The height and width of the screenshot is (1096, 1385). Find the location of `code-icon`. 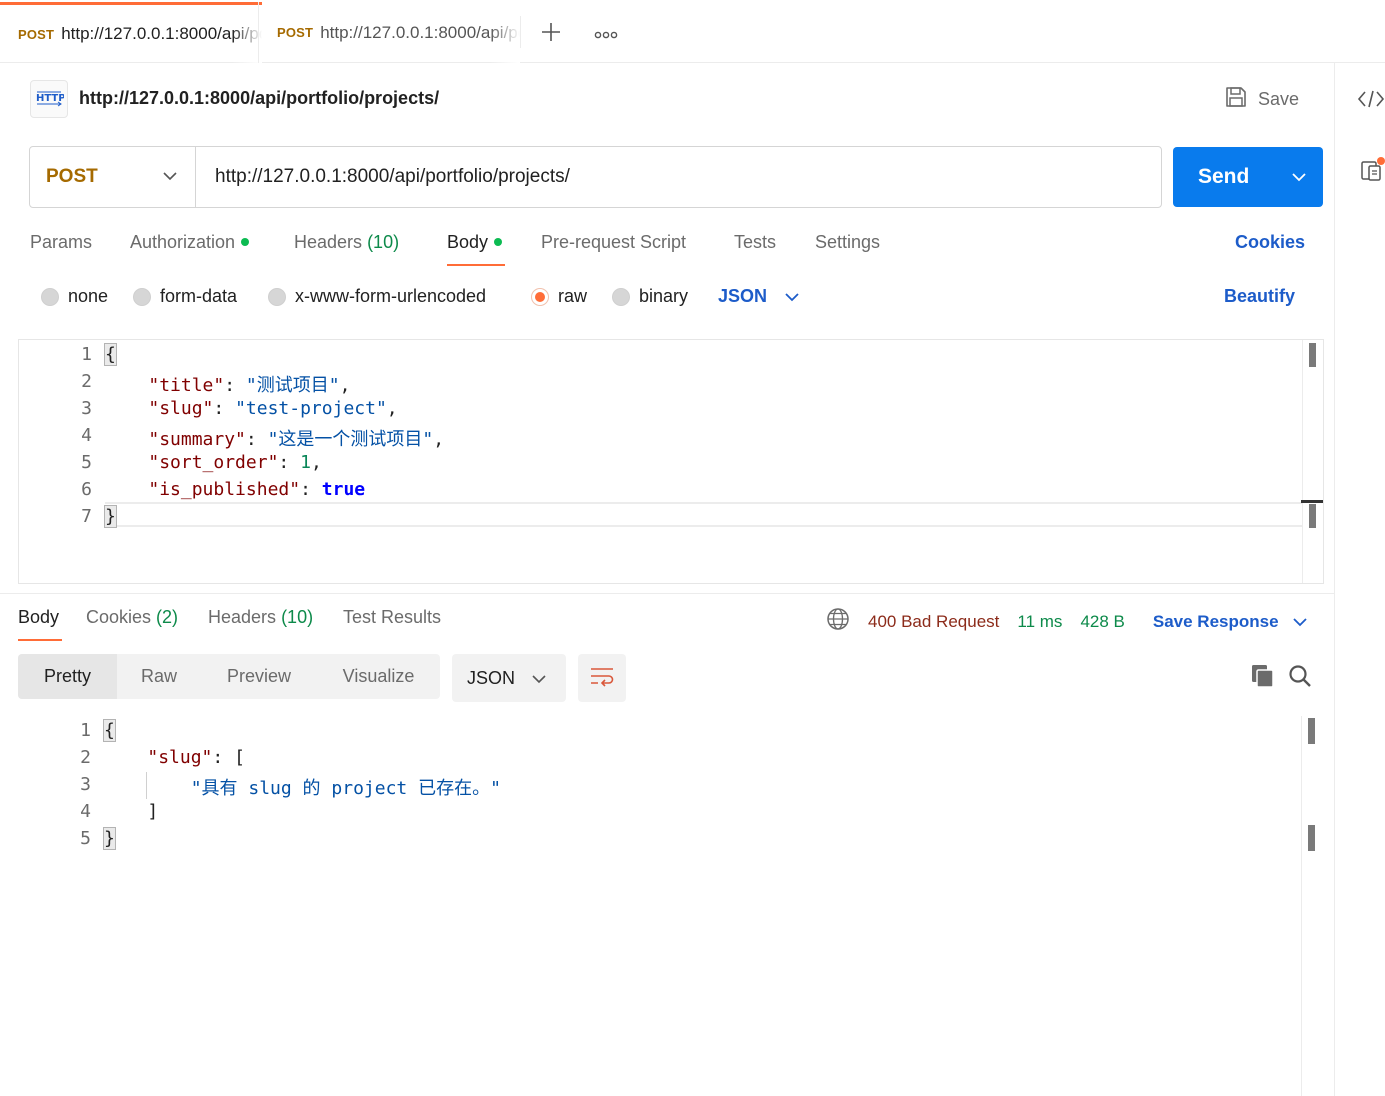

code-icon is located at coordinates (1371, 101).